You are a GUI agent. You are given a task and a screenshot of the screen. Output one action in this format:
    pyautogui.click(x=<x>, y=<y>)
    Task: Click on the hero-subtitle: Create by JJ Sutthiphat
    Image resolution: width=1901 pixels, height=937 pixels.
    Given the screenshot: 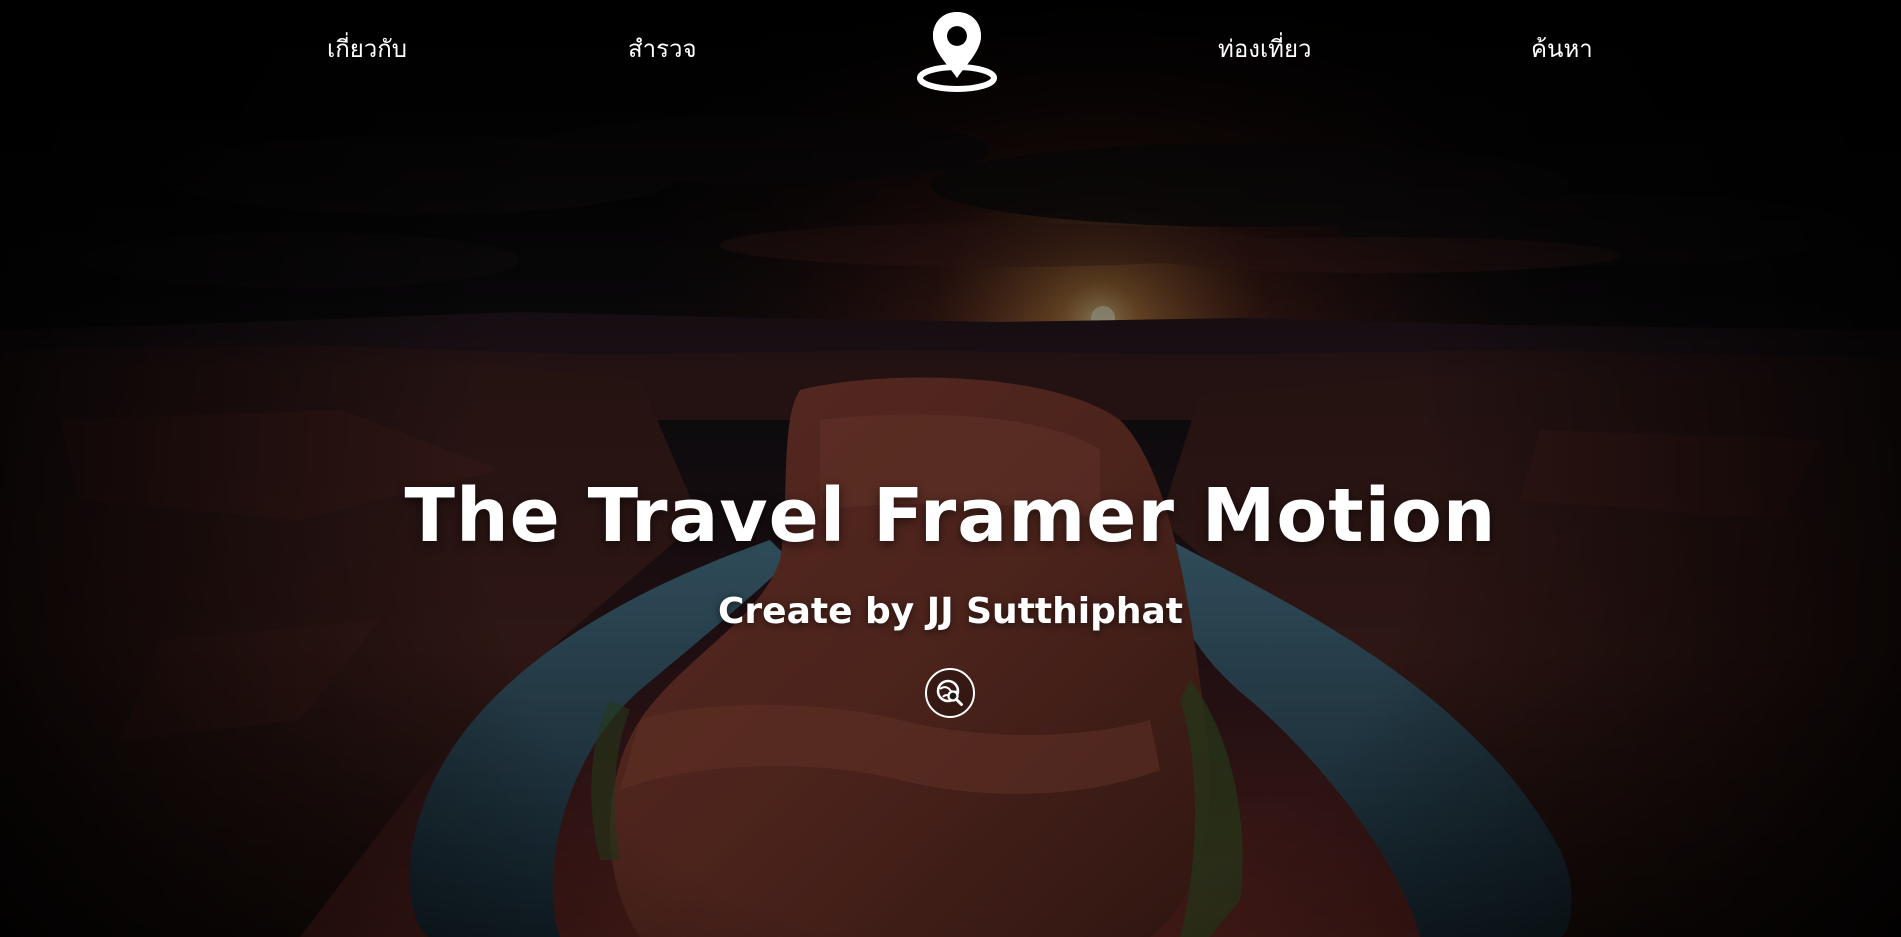 What is the action you would take?
    pyautogui.click(x=950, y=611)
    